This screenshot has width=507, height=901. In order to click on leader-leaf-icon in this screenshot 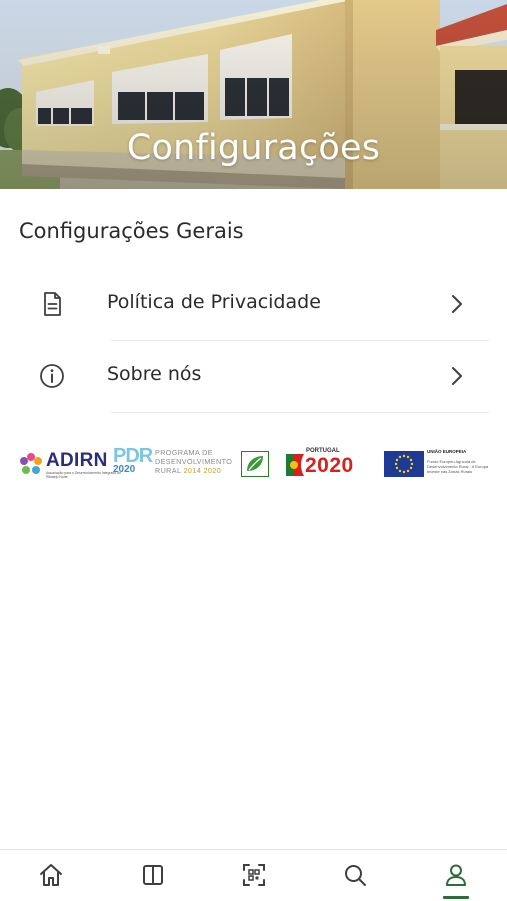, I will do `click(255, 464)`.